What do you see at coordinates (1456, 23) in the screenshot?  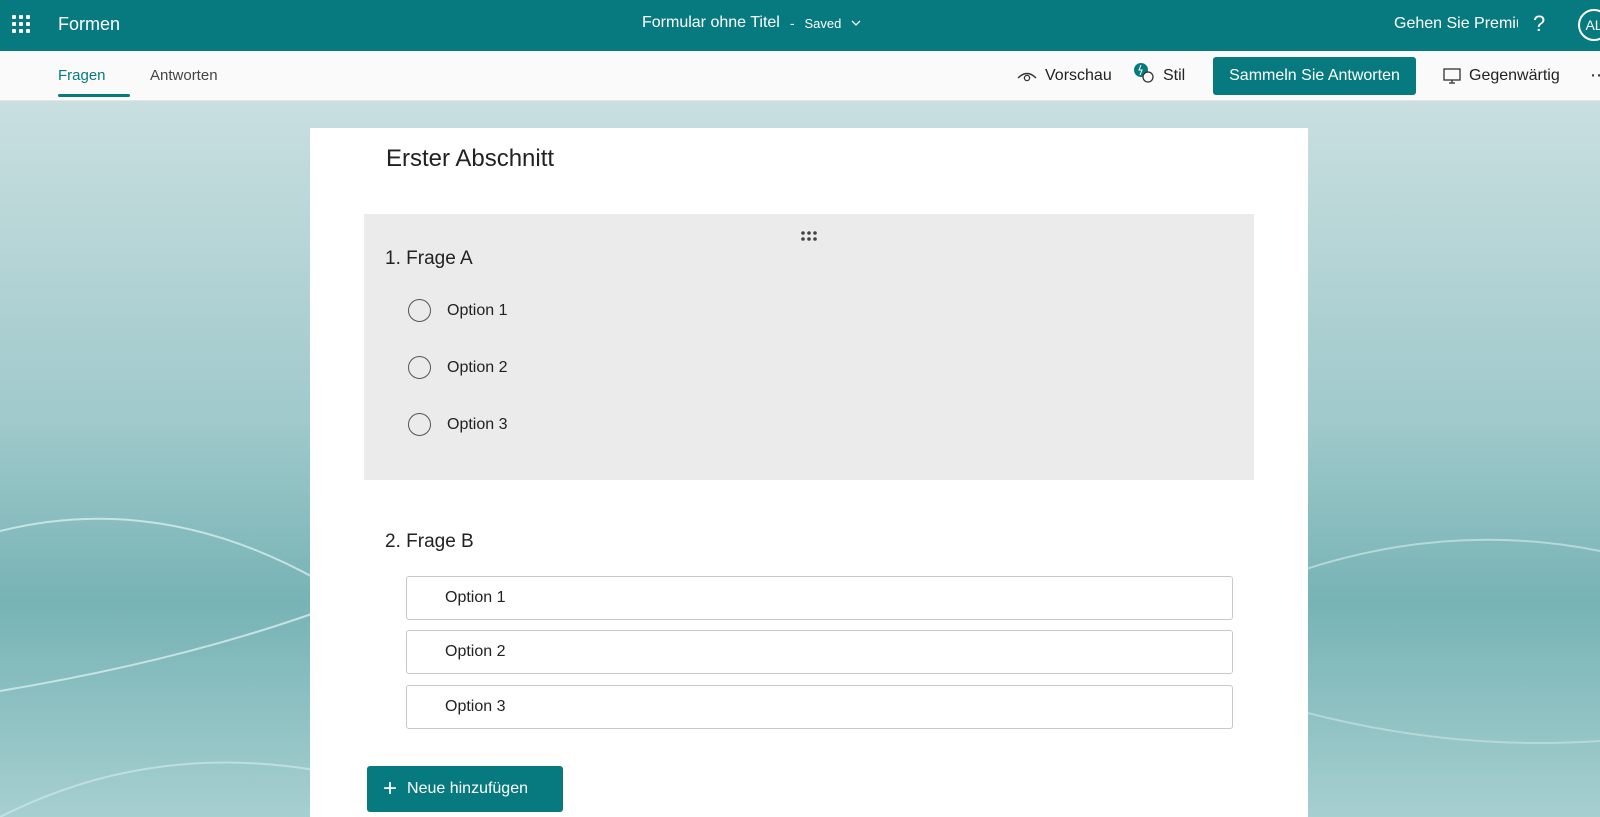 I see `go-premium-label: Gehen Sie Premium` at bounding box center [1456, 23].